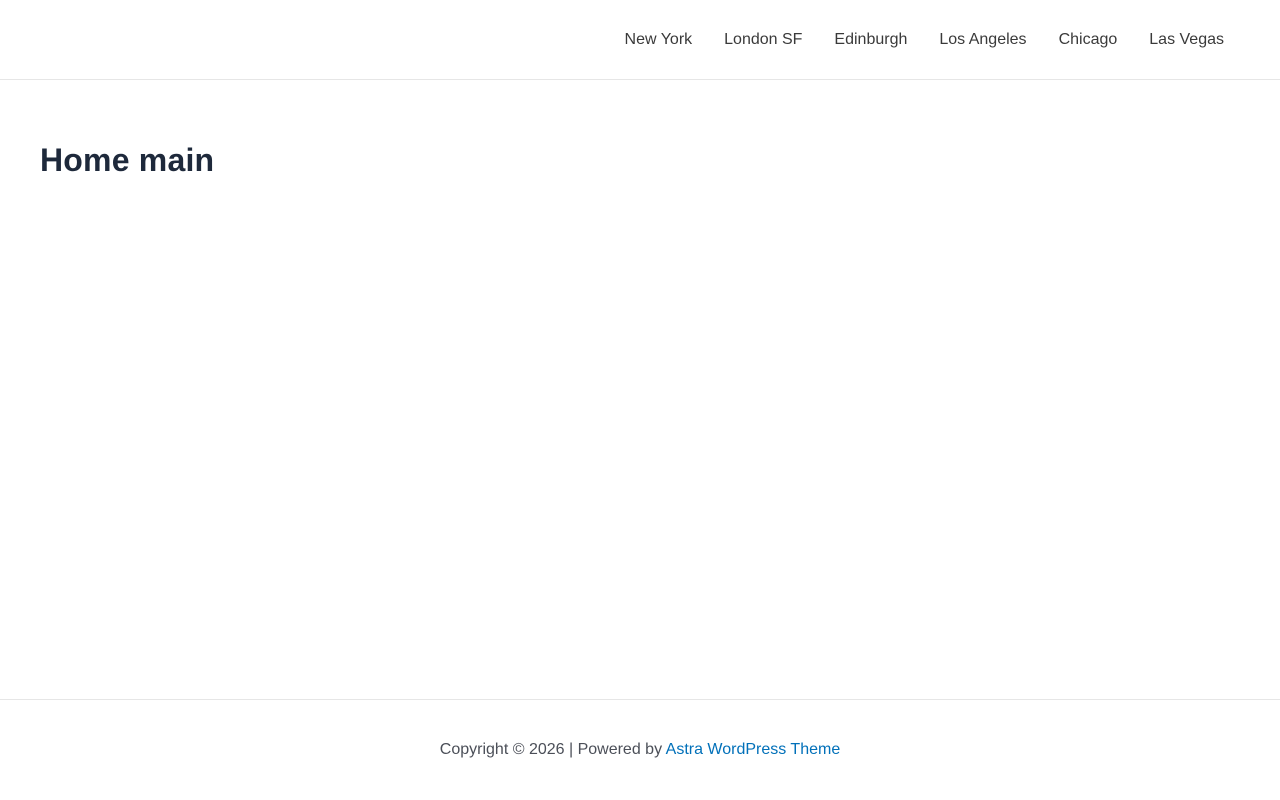  I want to click on nav-item-chicago: Chicago, so click(1088, 39).